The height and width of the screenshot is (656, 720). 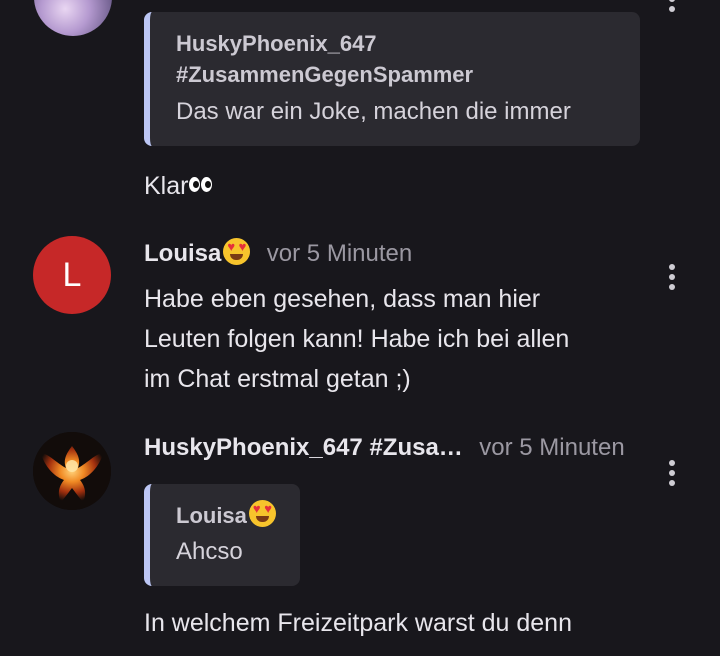 What do you see at coordinates (222, 535) in the screenshot?
I see `quoted-message: Louisa Ahcso` at bounding box center [222, 535].